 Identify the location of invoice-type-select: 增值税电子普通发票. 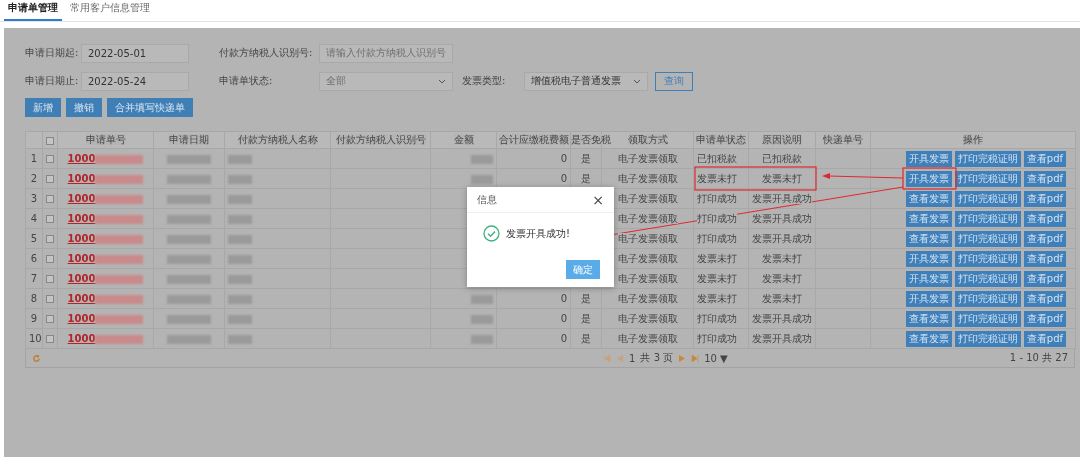
(586, 81).